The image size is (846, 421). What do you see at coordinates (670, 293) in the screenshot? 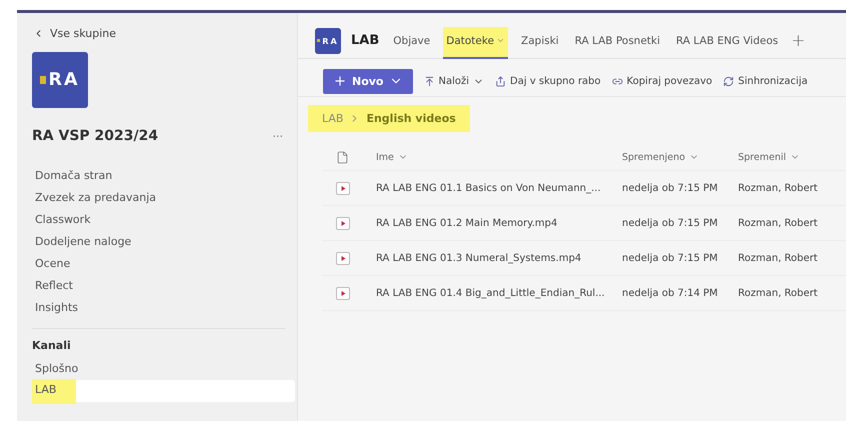
I see `table-cell-text: nedelja ob 7:14 PM` at bounding box center [670, 293].